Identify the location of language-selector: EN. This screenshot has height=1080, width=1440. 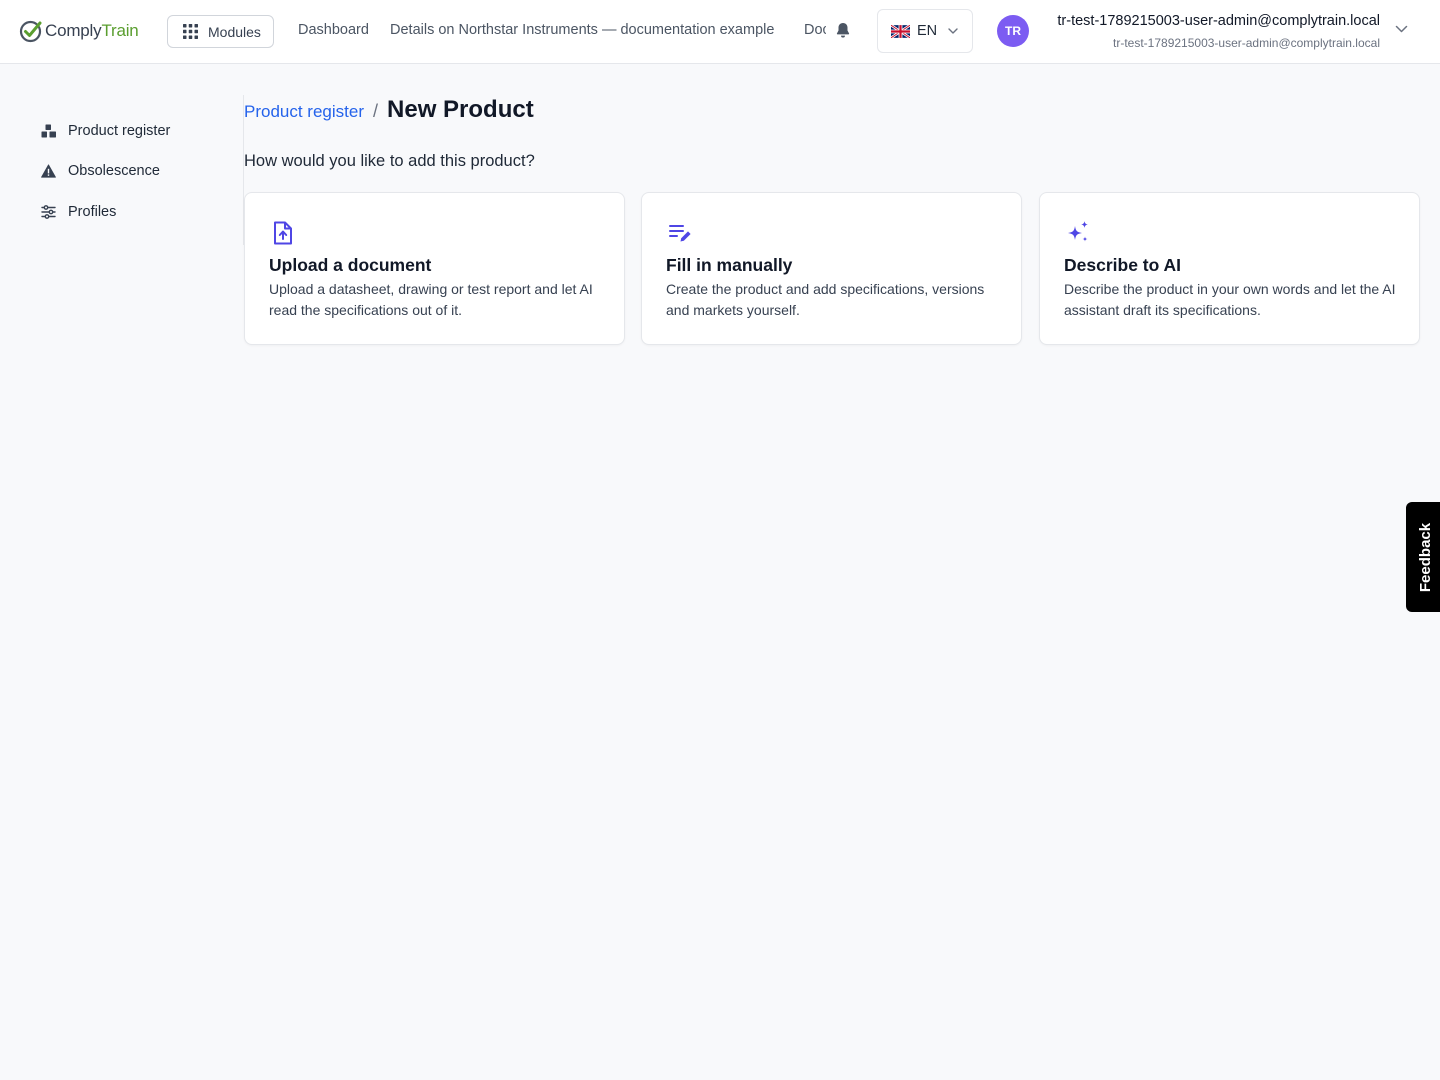
(925, 31).